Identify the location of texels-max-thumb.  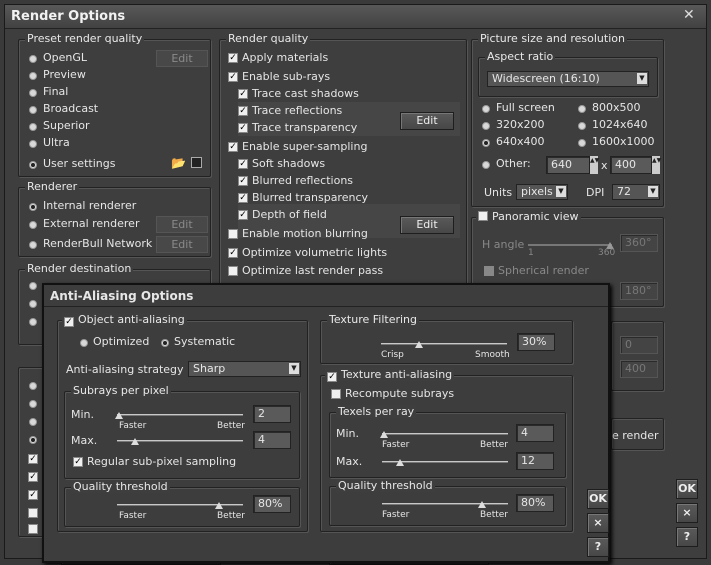
(400, 462).